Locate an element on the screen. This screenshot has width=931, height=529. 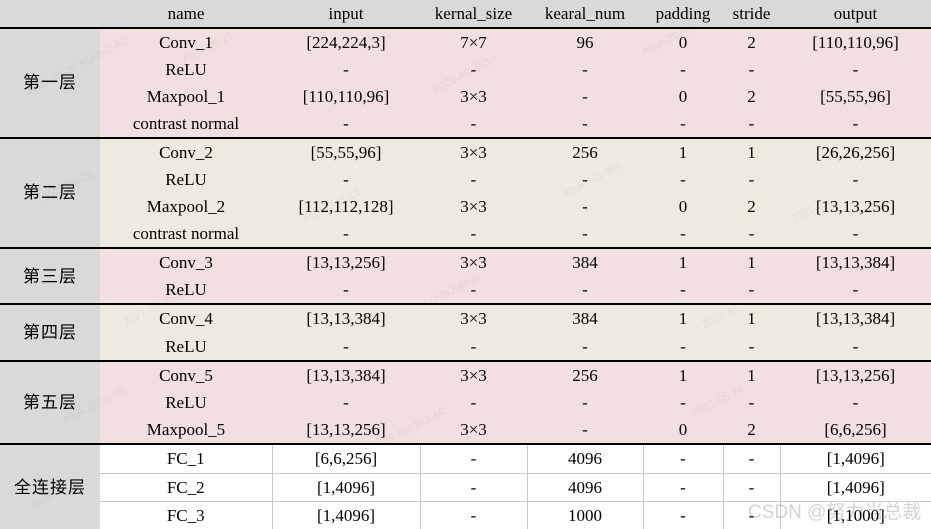
layer-group-label: 第三层 is located at coordinates (50, 275).